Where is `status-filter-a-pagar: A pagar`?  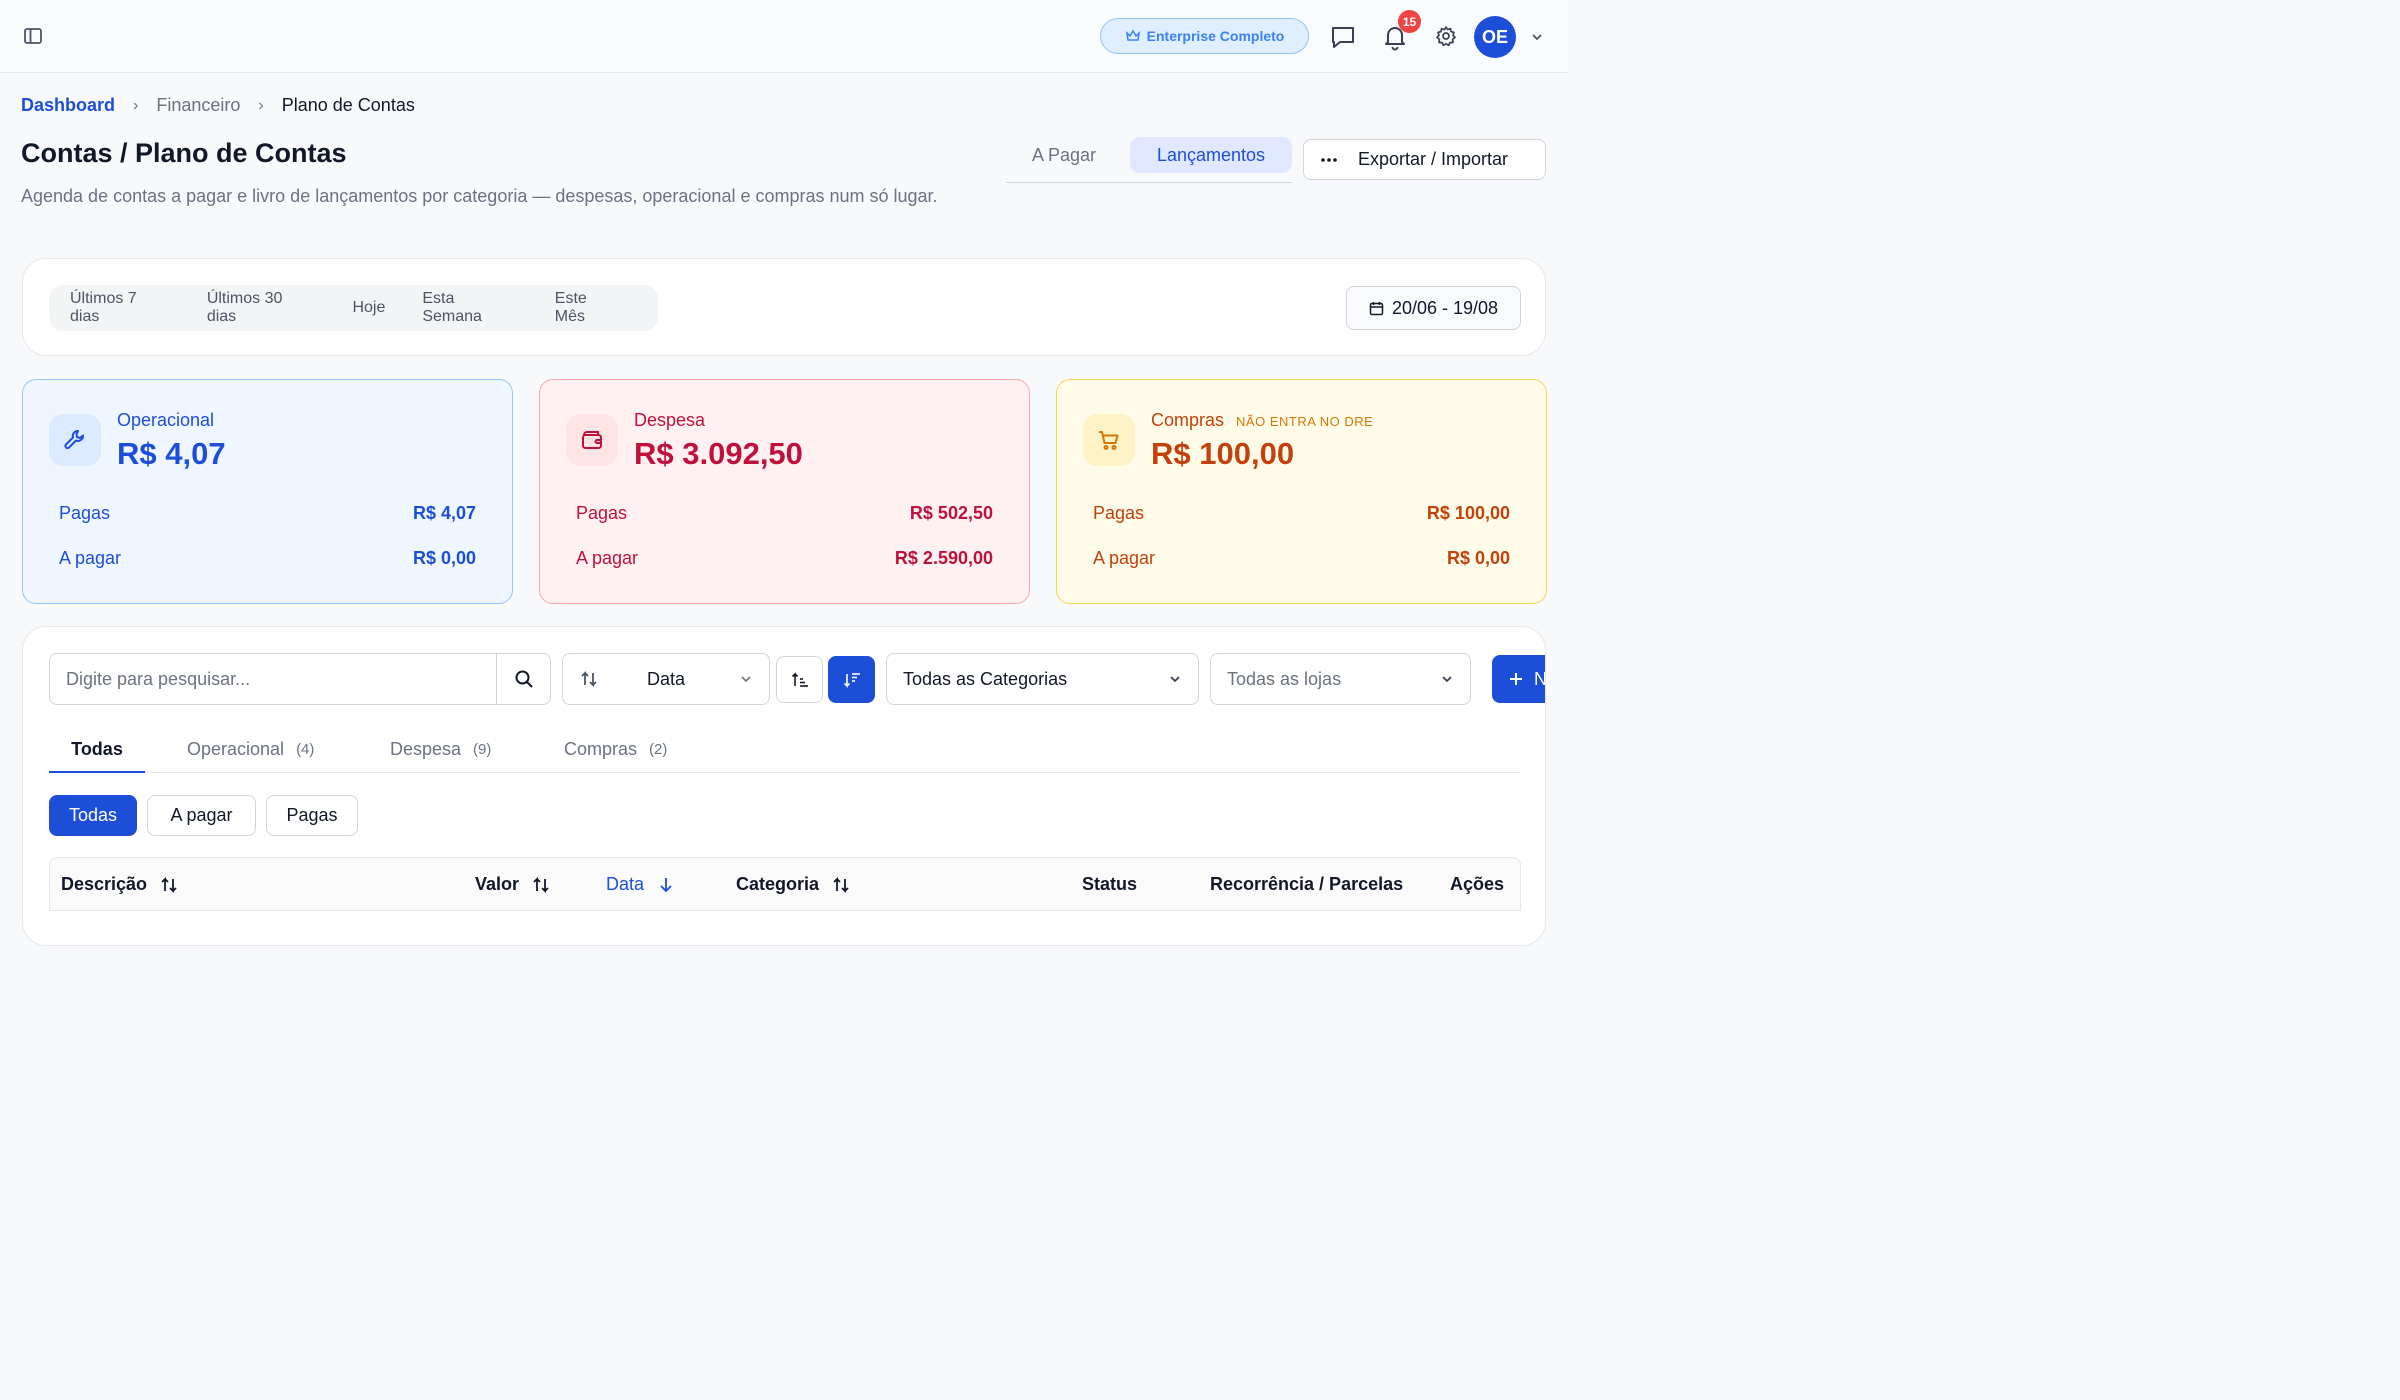 status-filter-a-pagar: A pagar is located at coordinates (201, 815).